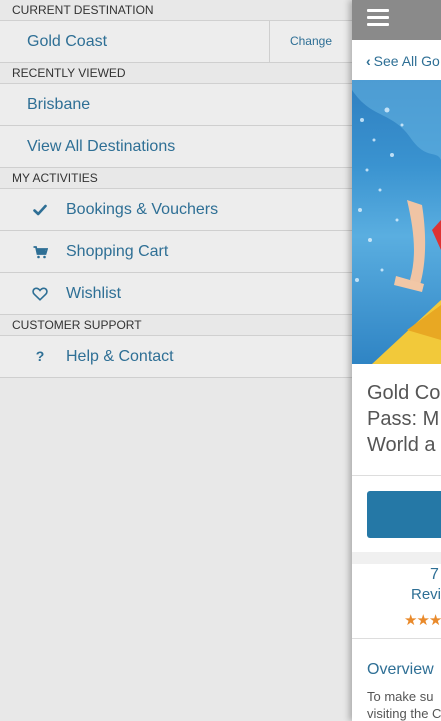  What do you see at coordinates (404, 393) in the screenshot?
I see `product-title-line: Gold Co` at bounding box center [404, 393].